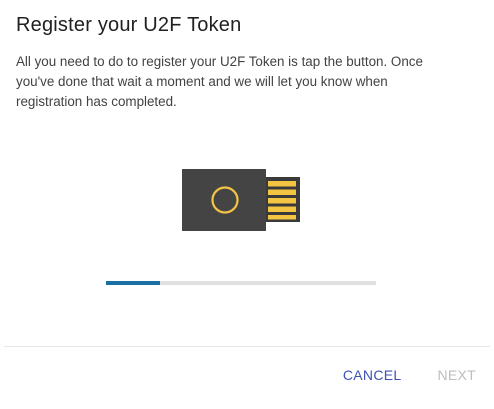 The height and width of the screenshot is (409, 494). Describe the element at coordinates (456, 375) in the screenshot. I see `next-button: NEXT` at that location.